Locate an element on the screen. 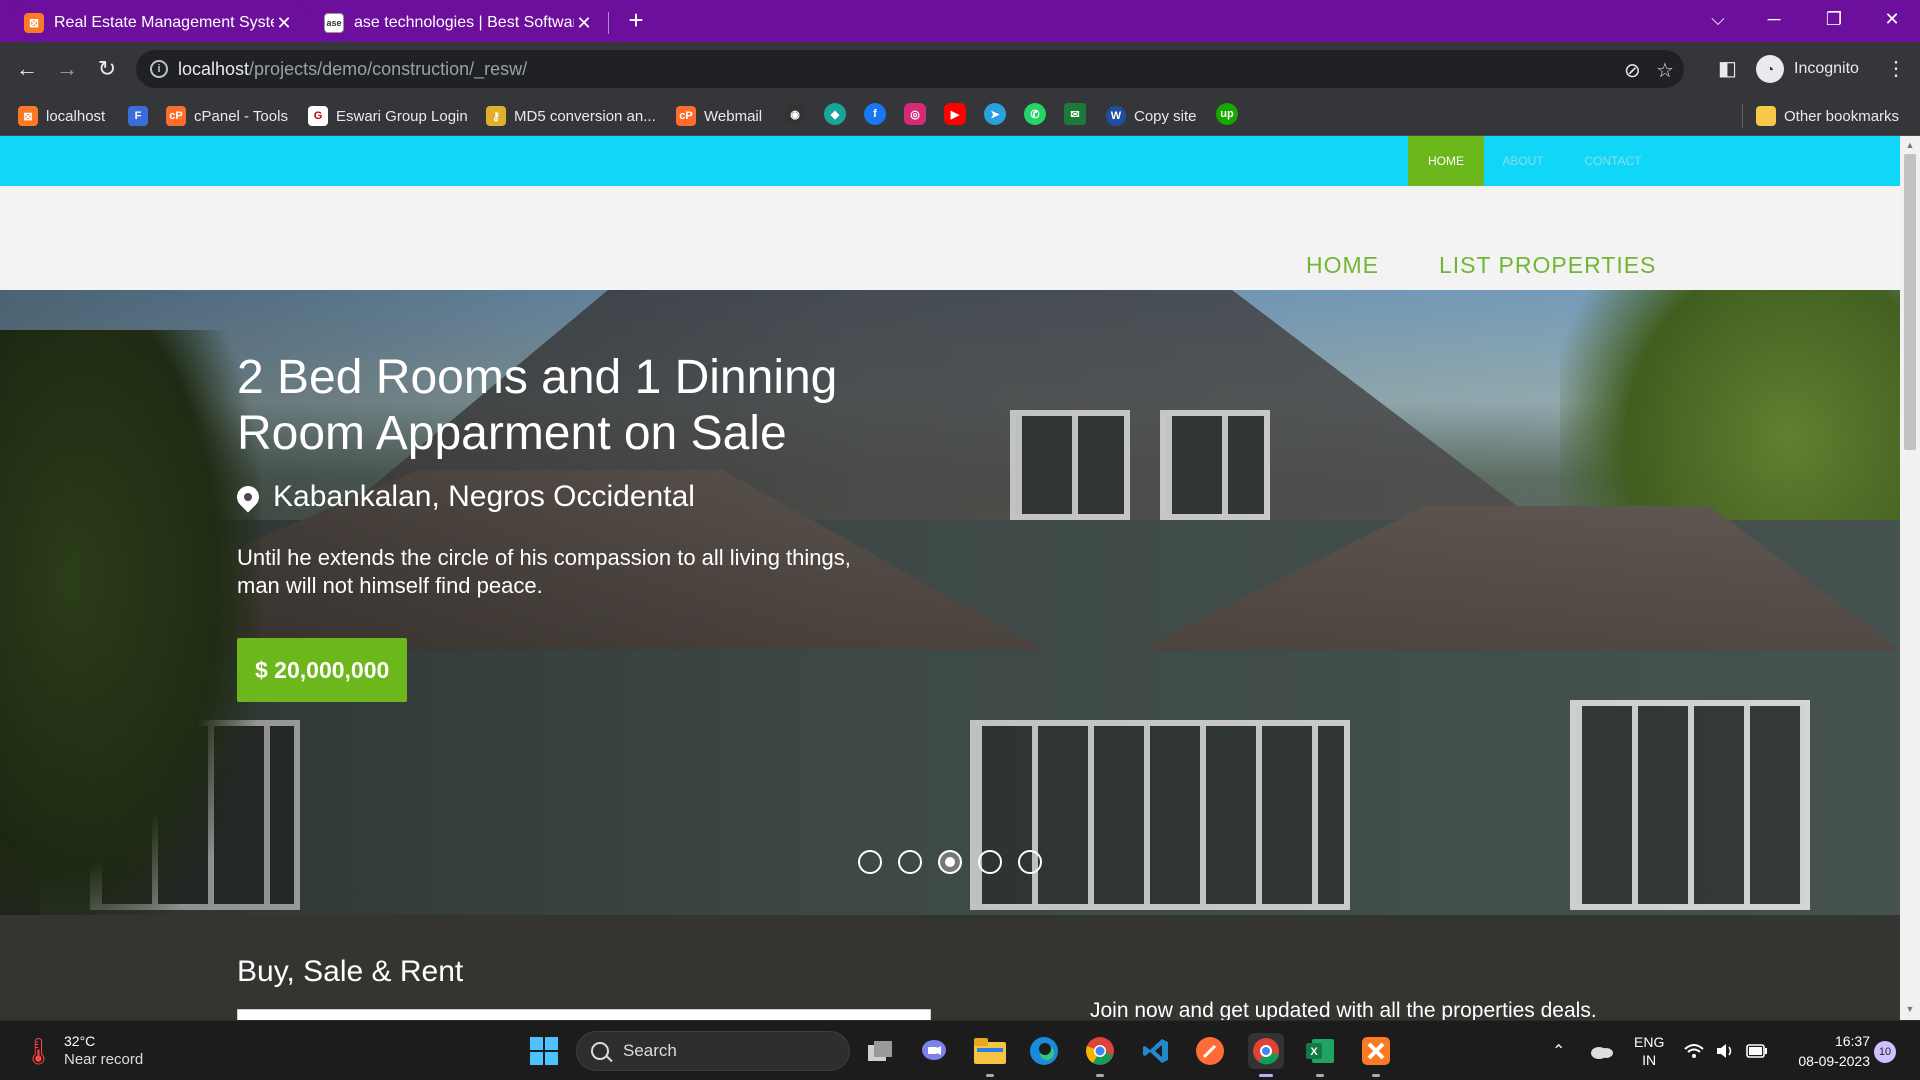 The height and width of the screenshot is (1080, 1920). diamond-icon: ◆ is located at coordinates (835, 114).